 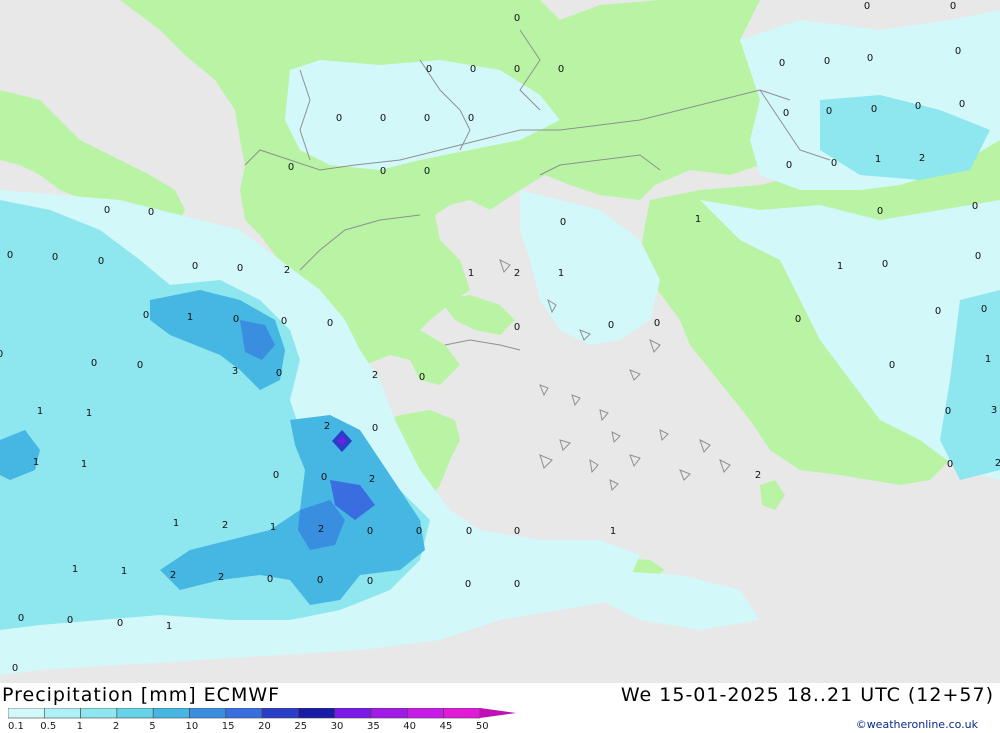 What do you see at coordinates (409, 725) in the screenshot?
I see `scale-label: 40` at bounding box center [409, 725].